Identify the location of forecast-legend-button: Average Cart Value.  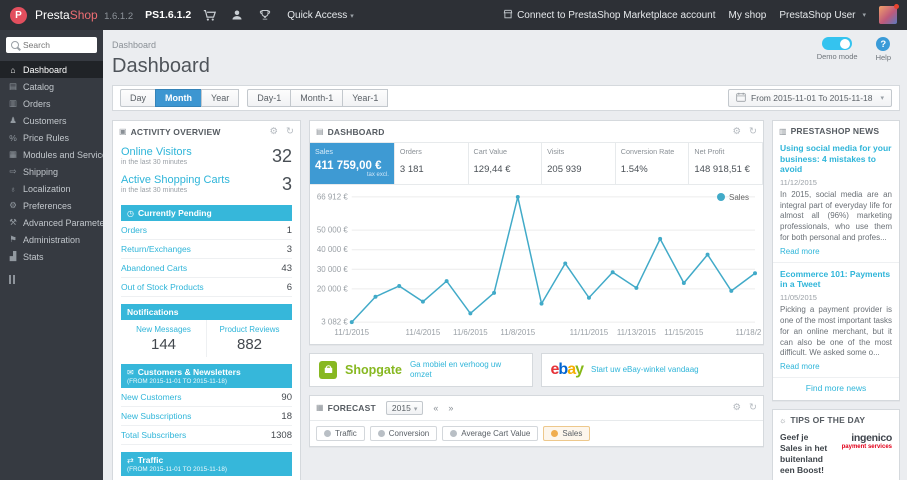
(490, 433).